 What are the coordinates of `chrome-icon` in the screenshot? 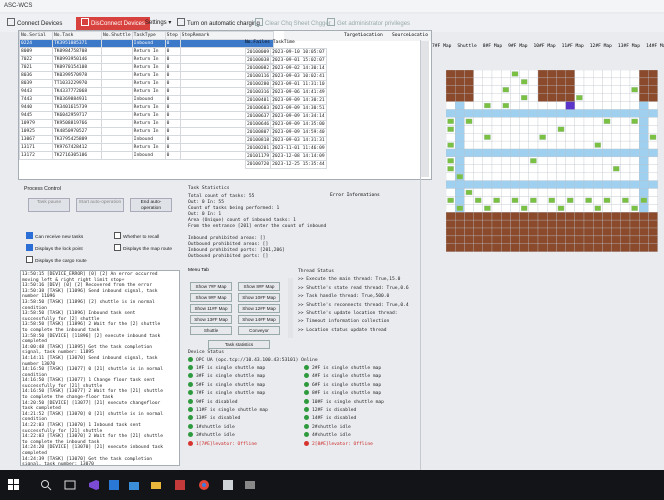 It's located at (204, 485).